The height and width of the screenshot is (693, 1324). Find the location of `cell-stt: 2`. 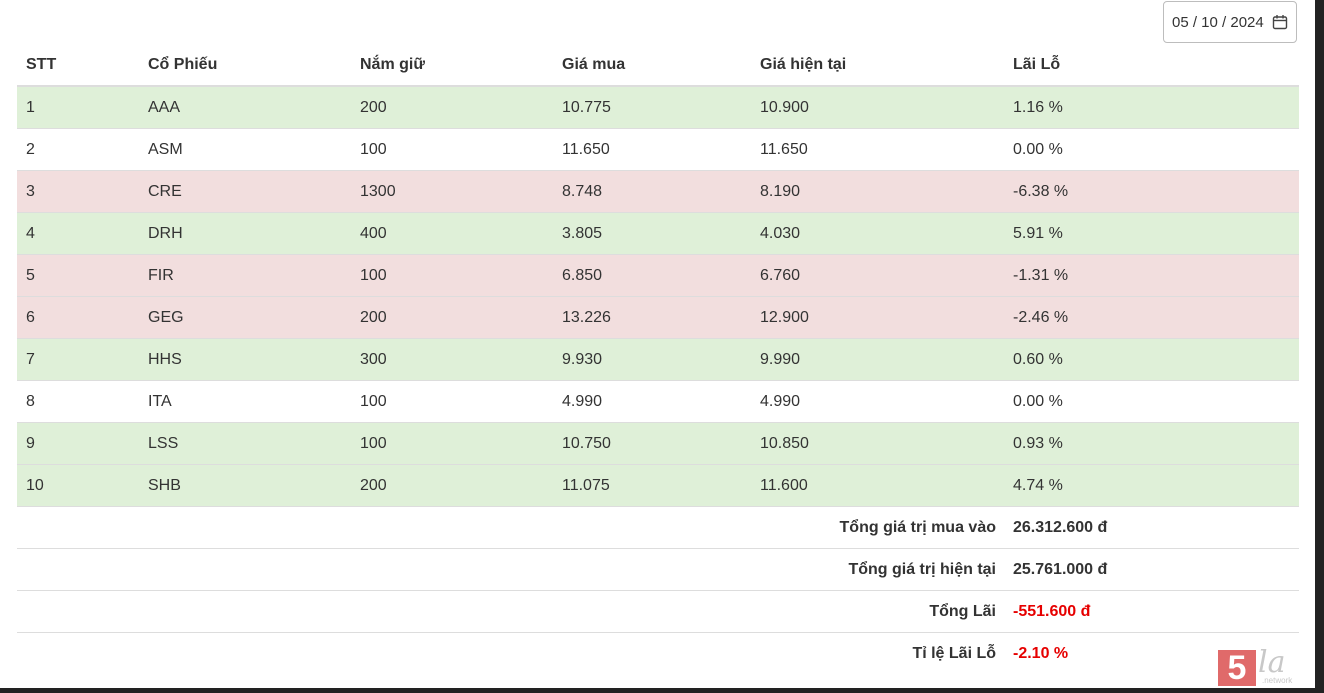

cell-stt: 2 is located at coordinates (78, 149).